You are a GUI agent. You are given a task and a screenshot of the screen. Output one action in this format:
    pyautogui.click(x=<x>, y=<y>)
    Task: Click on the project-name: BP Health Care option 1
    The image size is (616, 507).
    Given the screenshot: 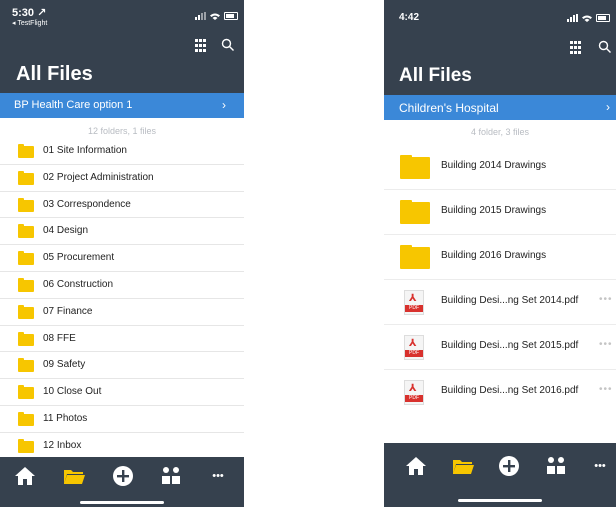 What is the action you would take?
    pyautogui.click(x=73, y=105)
    